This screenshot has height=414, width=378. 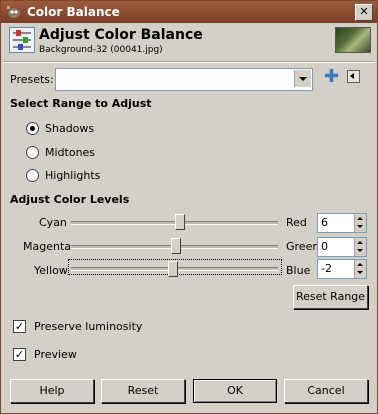 What do you see at coordinates (176, 246) in the screenshot?
I see `magenta-green-slider-handle` at bounding box center [176, 246].